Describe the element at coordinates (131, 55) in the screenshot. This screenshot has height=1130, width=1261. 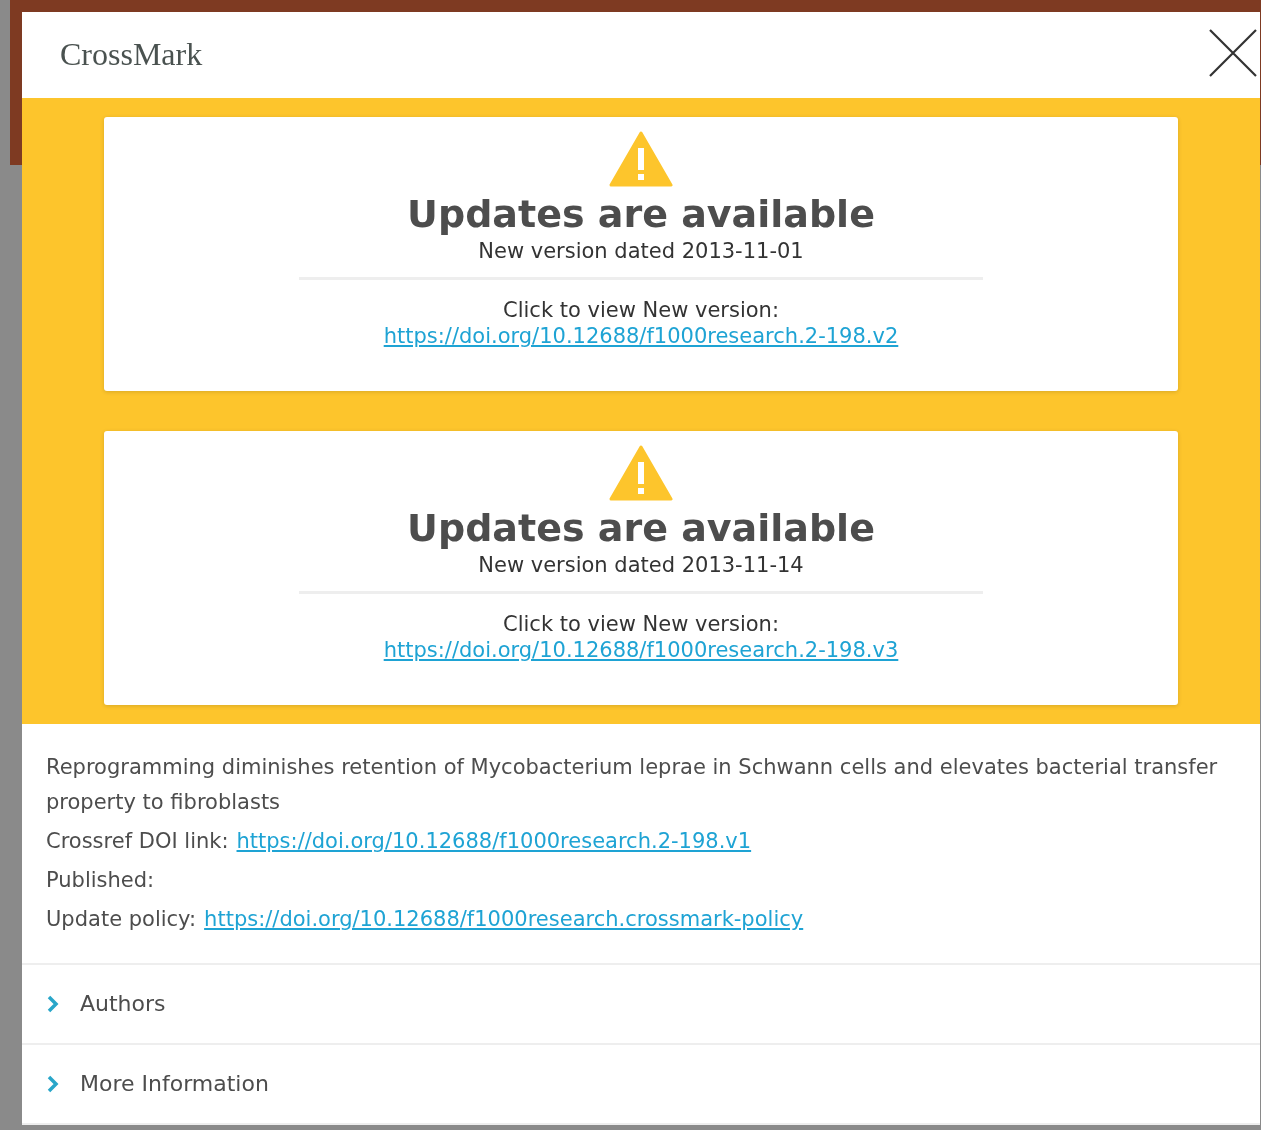
I see `crossmark-logo: CrossMark` at that location.